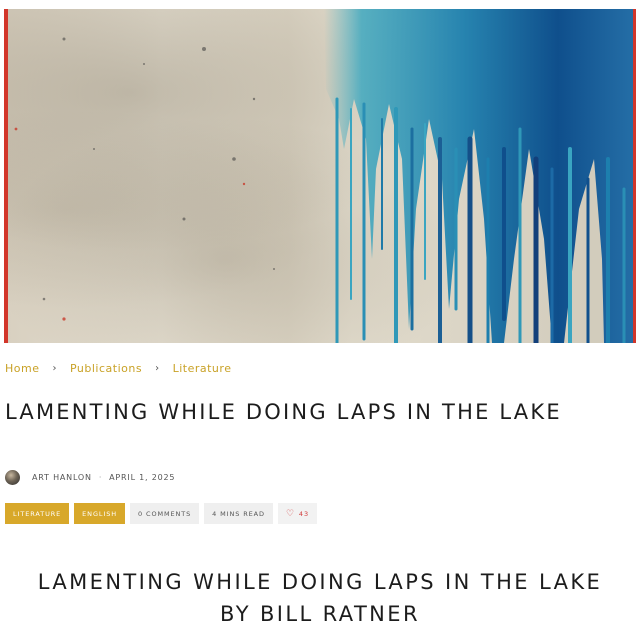 The height and width of the screenshot is (640, 640). What do you see at coordinates (202, 368) in the screenshot?
I see `breadcrumb-literature-link: Literature` at bounding box center [202, 368].